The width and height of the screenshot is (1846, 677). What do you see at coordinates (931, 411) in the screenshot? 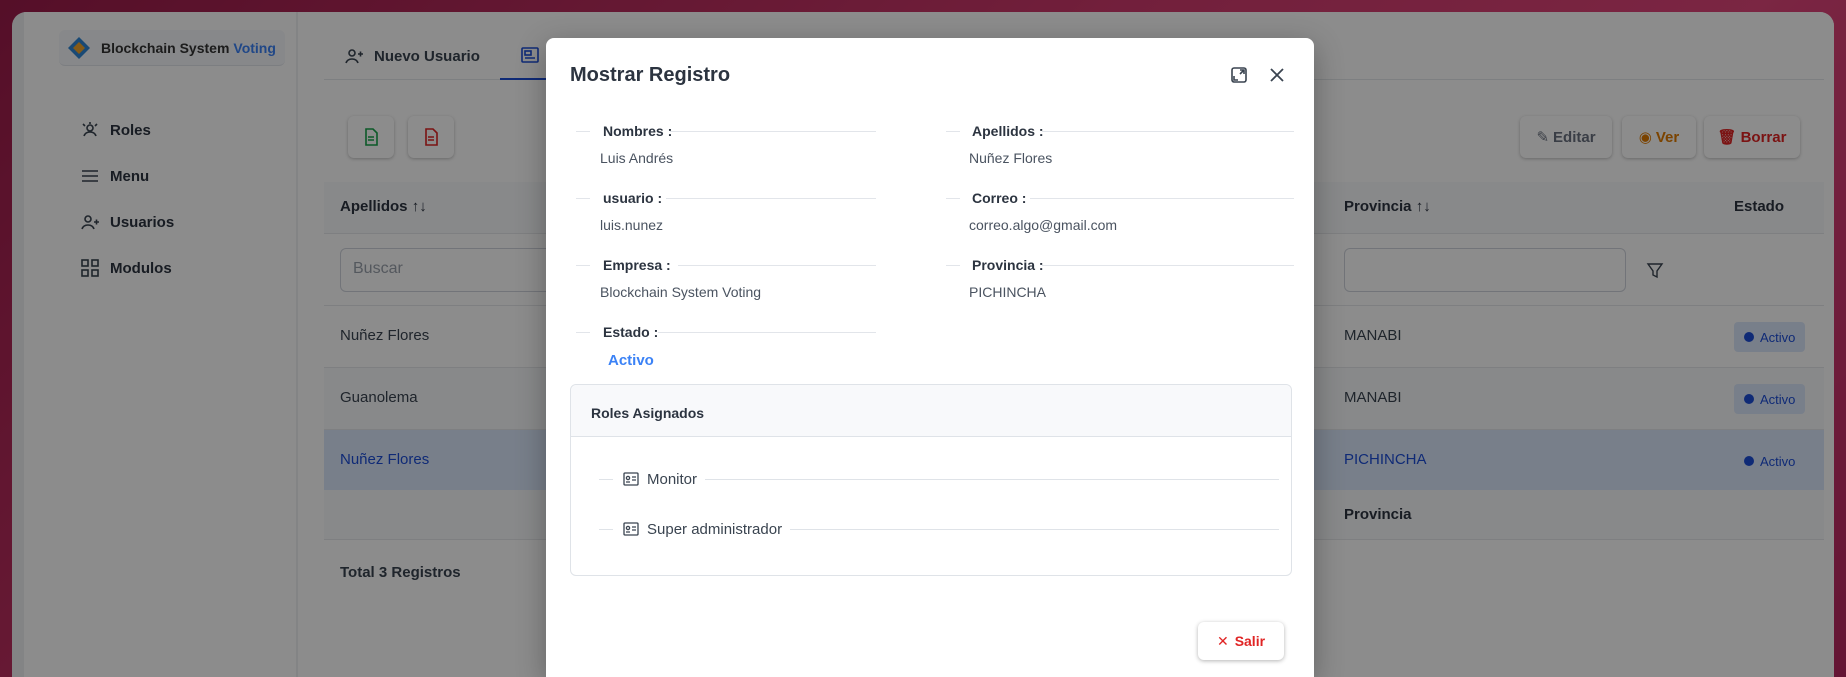
I see `roles-panel-title: Roles Asignados` at bounding box center [931, 411].